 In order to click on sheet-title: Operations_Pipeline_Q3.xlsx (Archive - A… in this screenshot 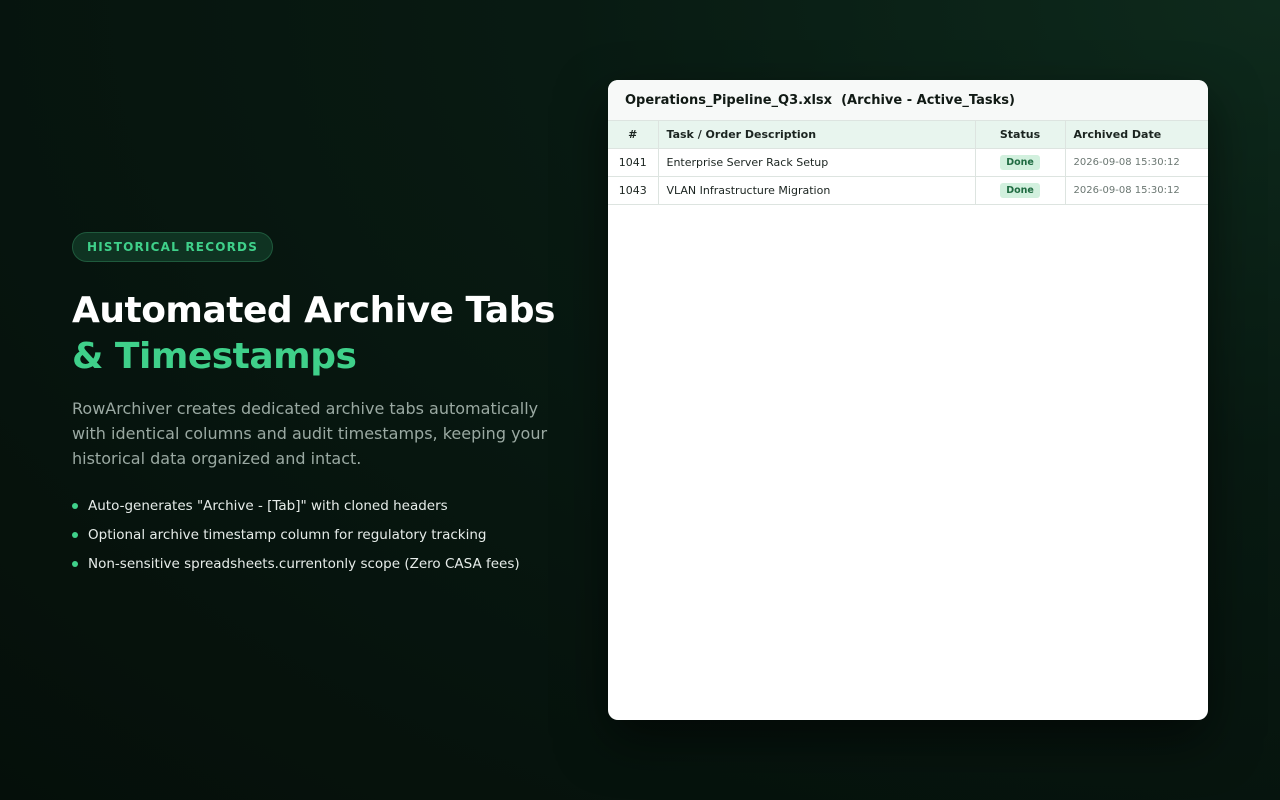, I will do `click(908, 100)`.